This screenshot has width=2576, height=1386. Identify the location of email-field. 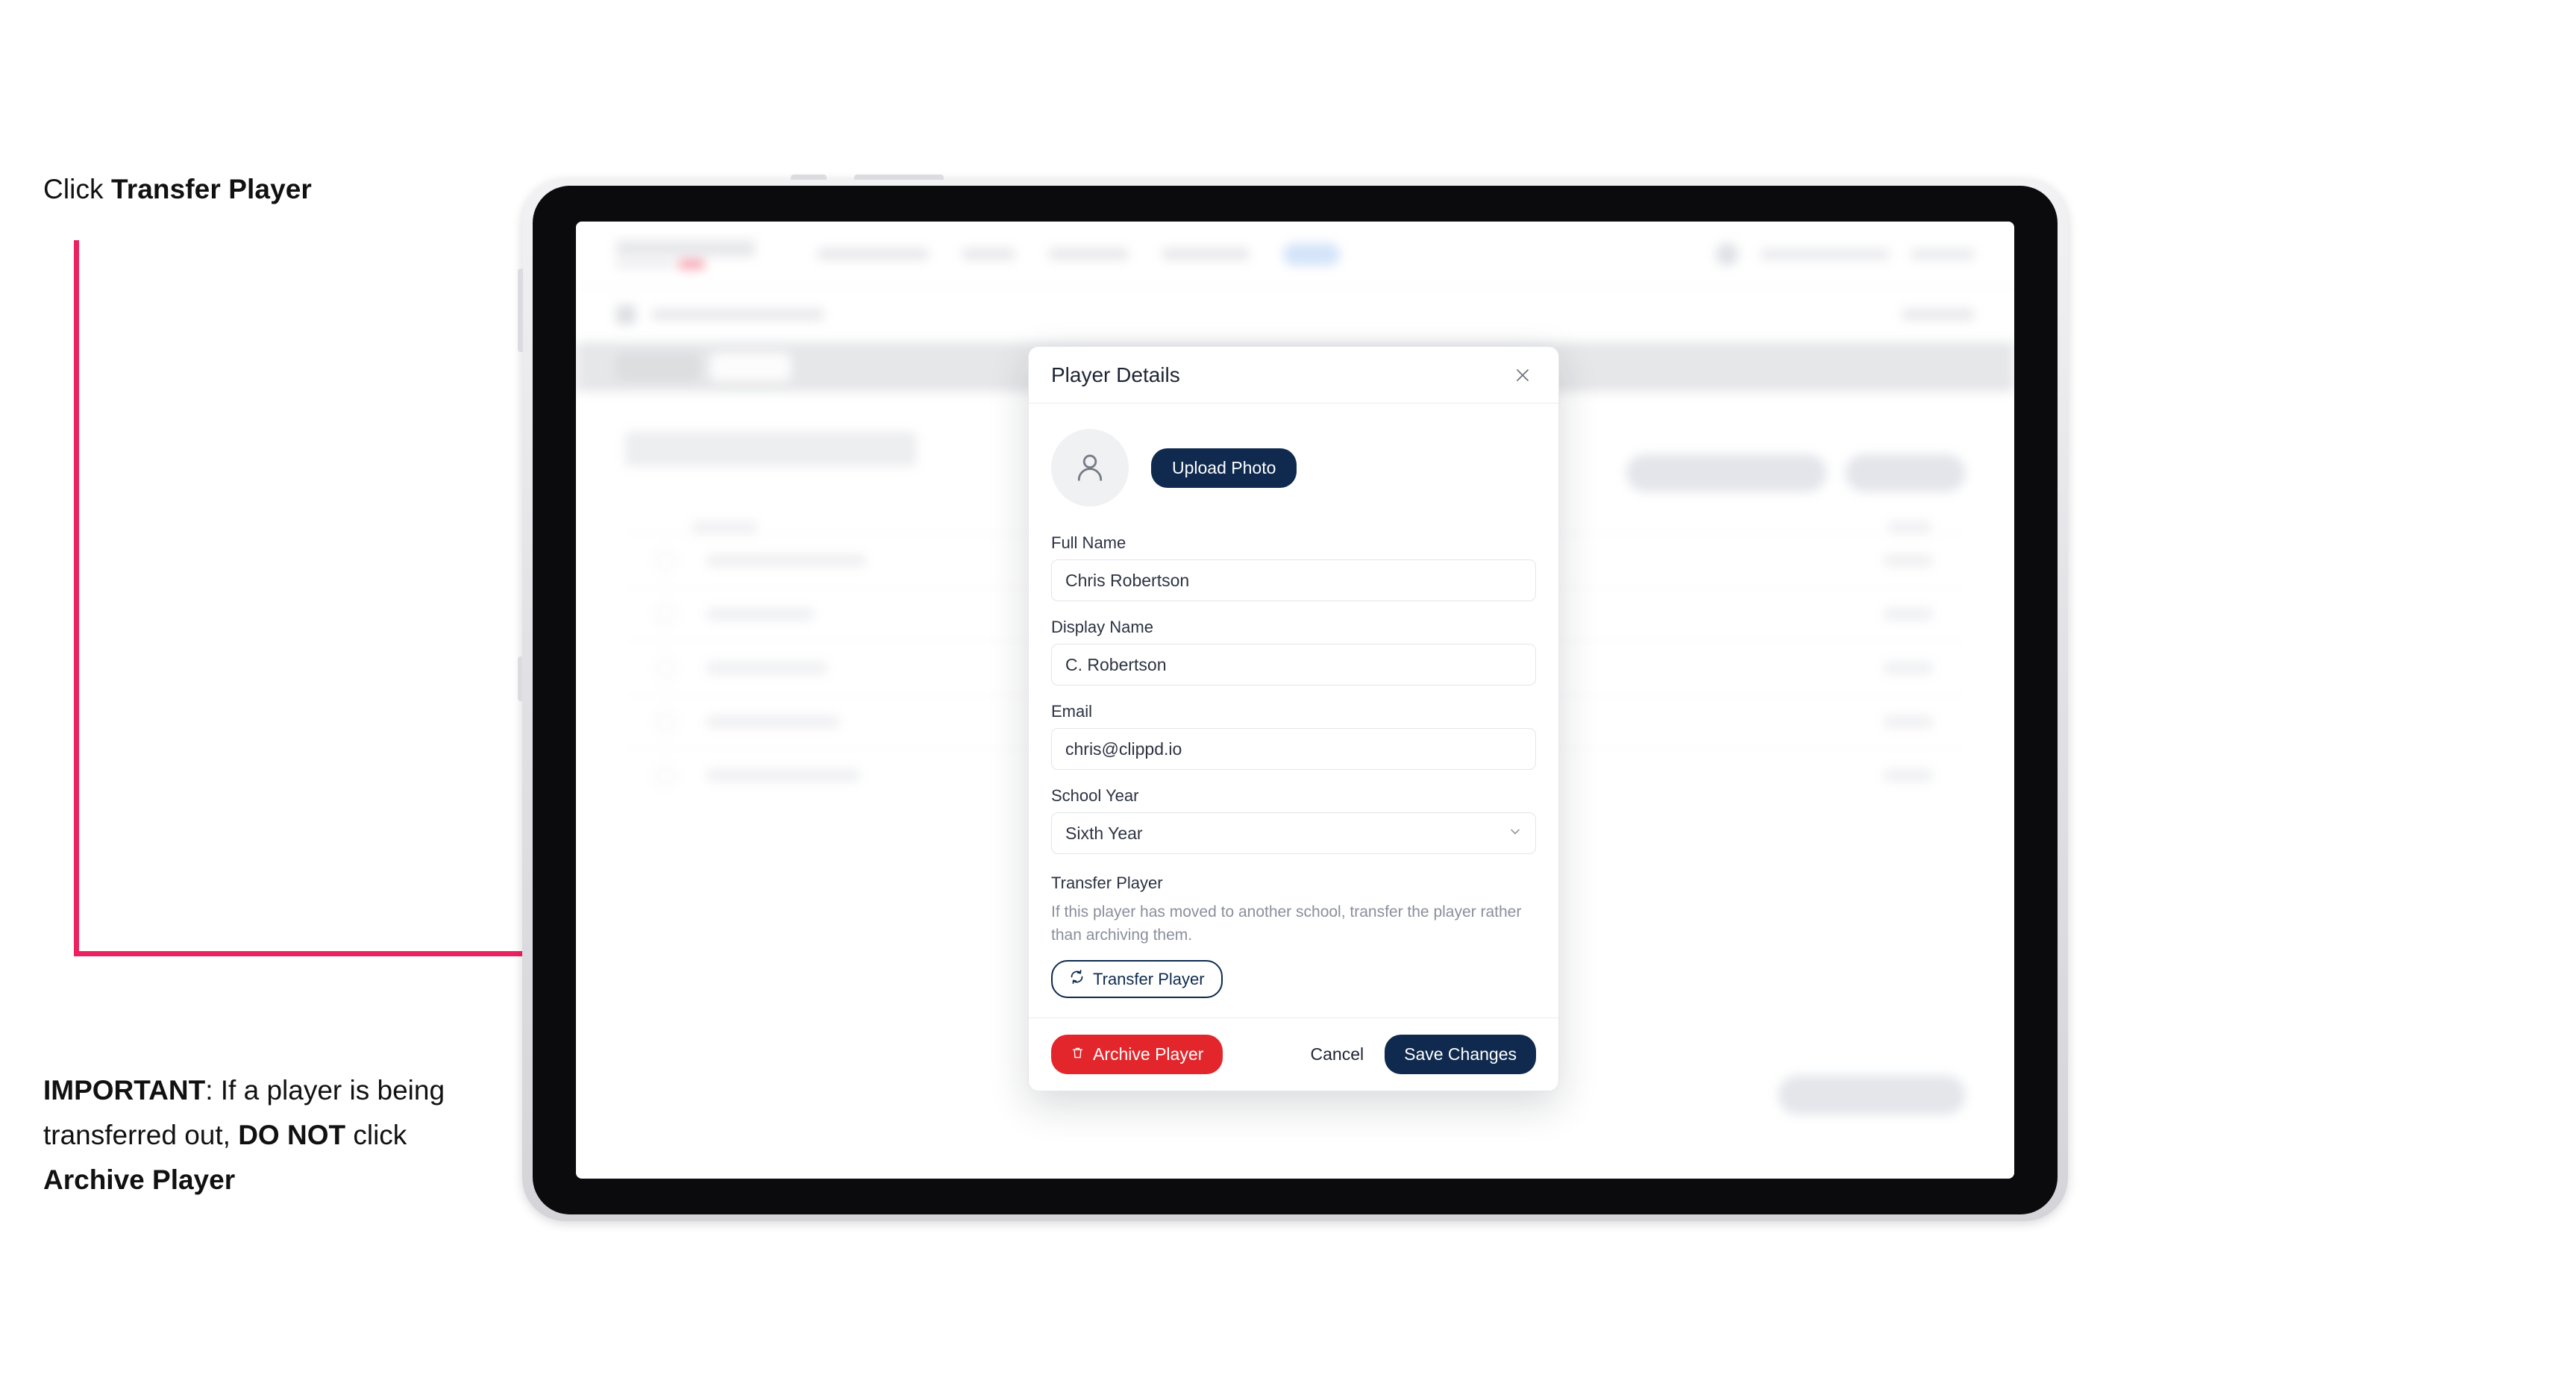
(1293, 749).